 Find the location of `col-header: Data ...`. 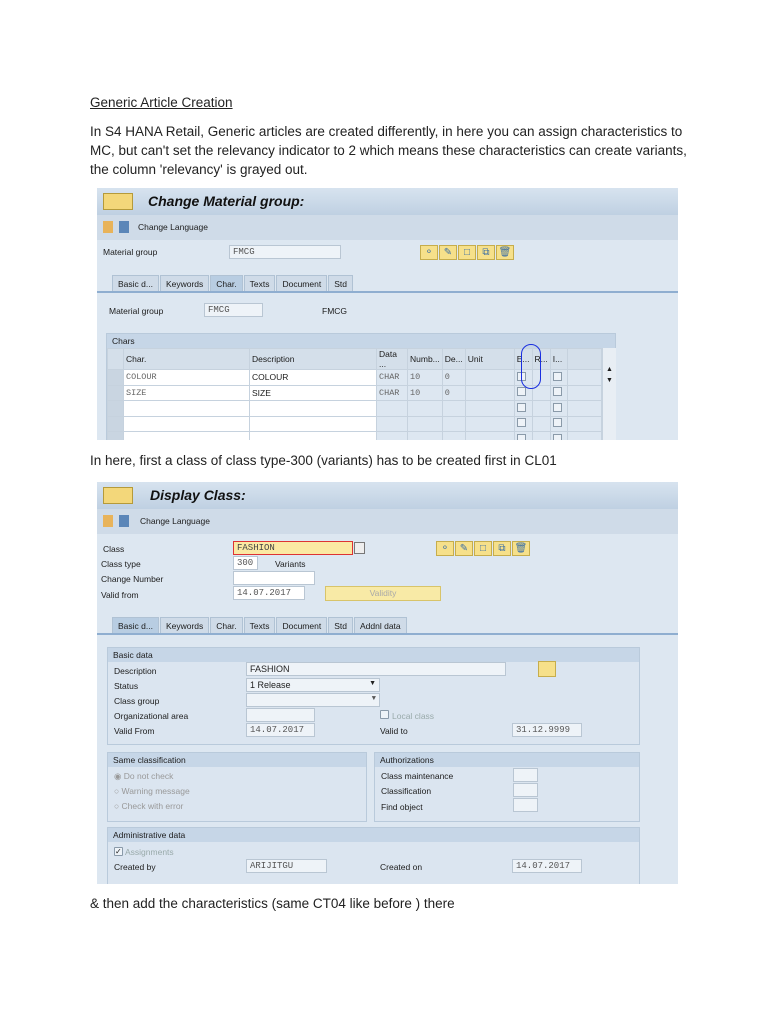

col-header: Data ... is located at coordinates (392, 359).